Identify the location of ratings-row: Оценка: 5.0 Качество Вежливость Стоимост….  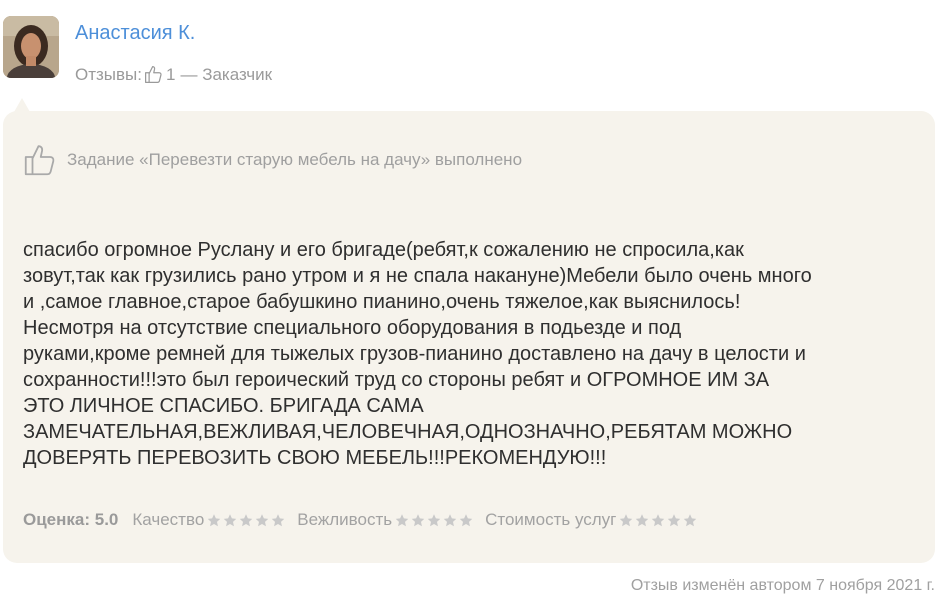
(366, 520).